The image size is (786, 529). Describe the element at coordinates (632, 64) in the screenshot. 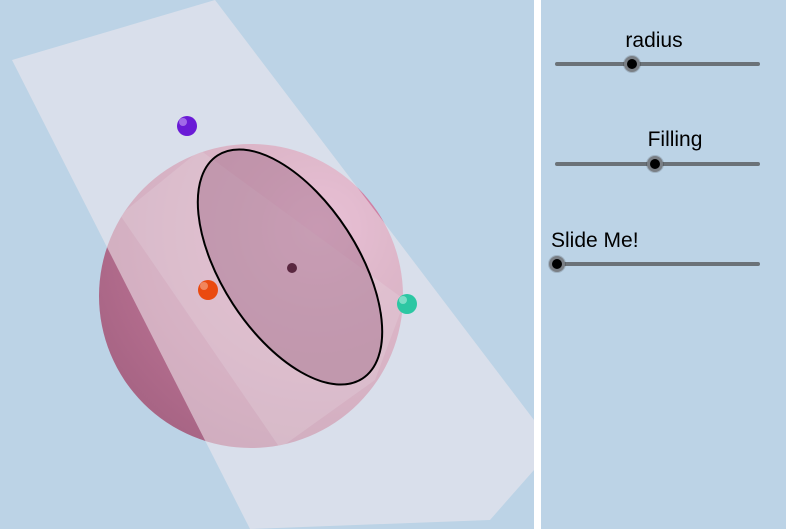

I see `slider-radius-knob` at that location.